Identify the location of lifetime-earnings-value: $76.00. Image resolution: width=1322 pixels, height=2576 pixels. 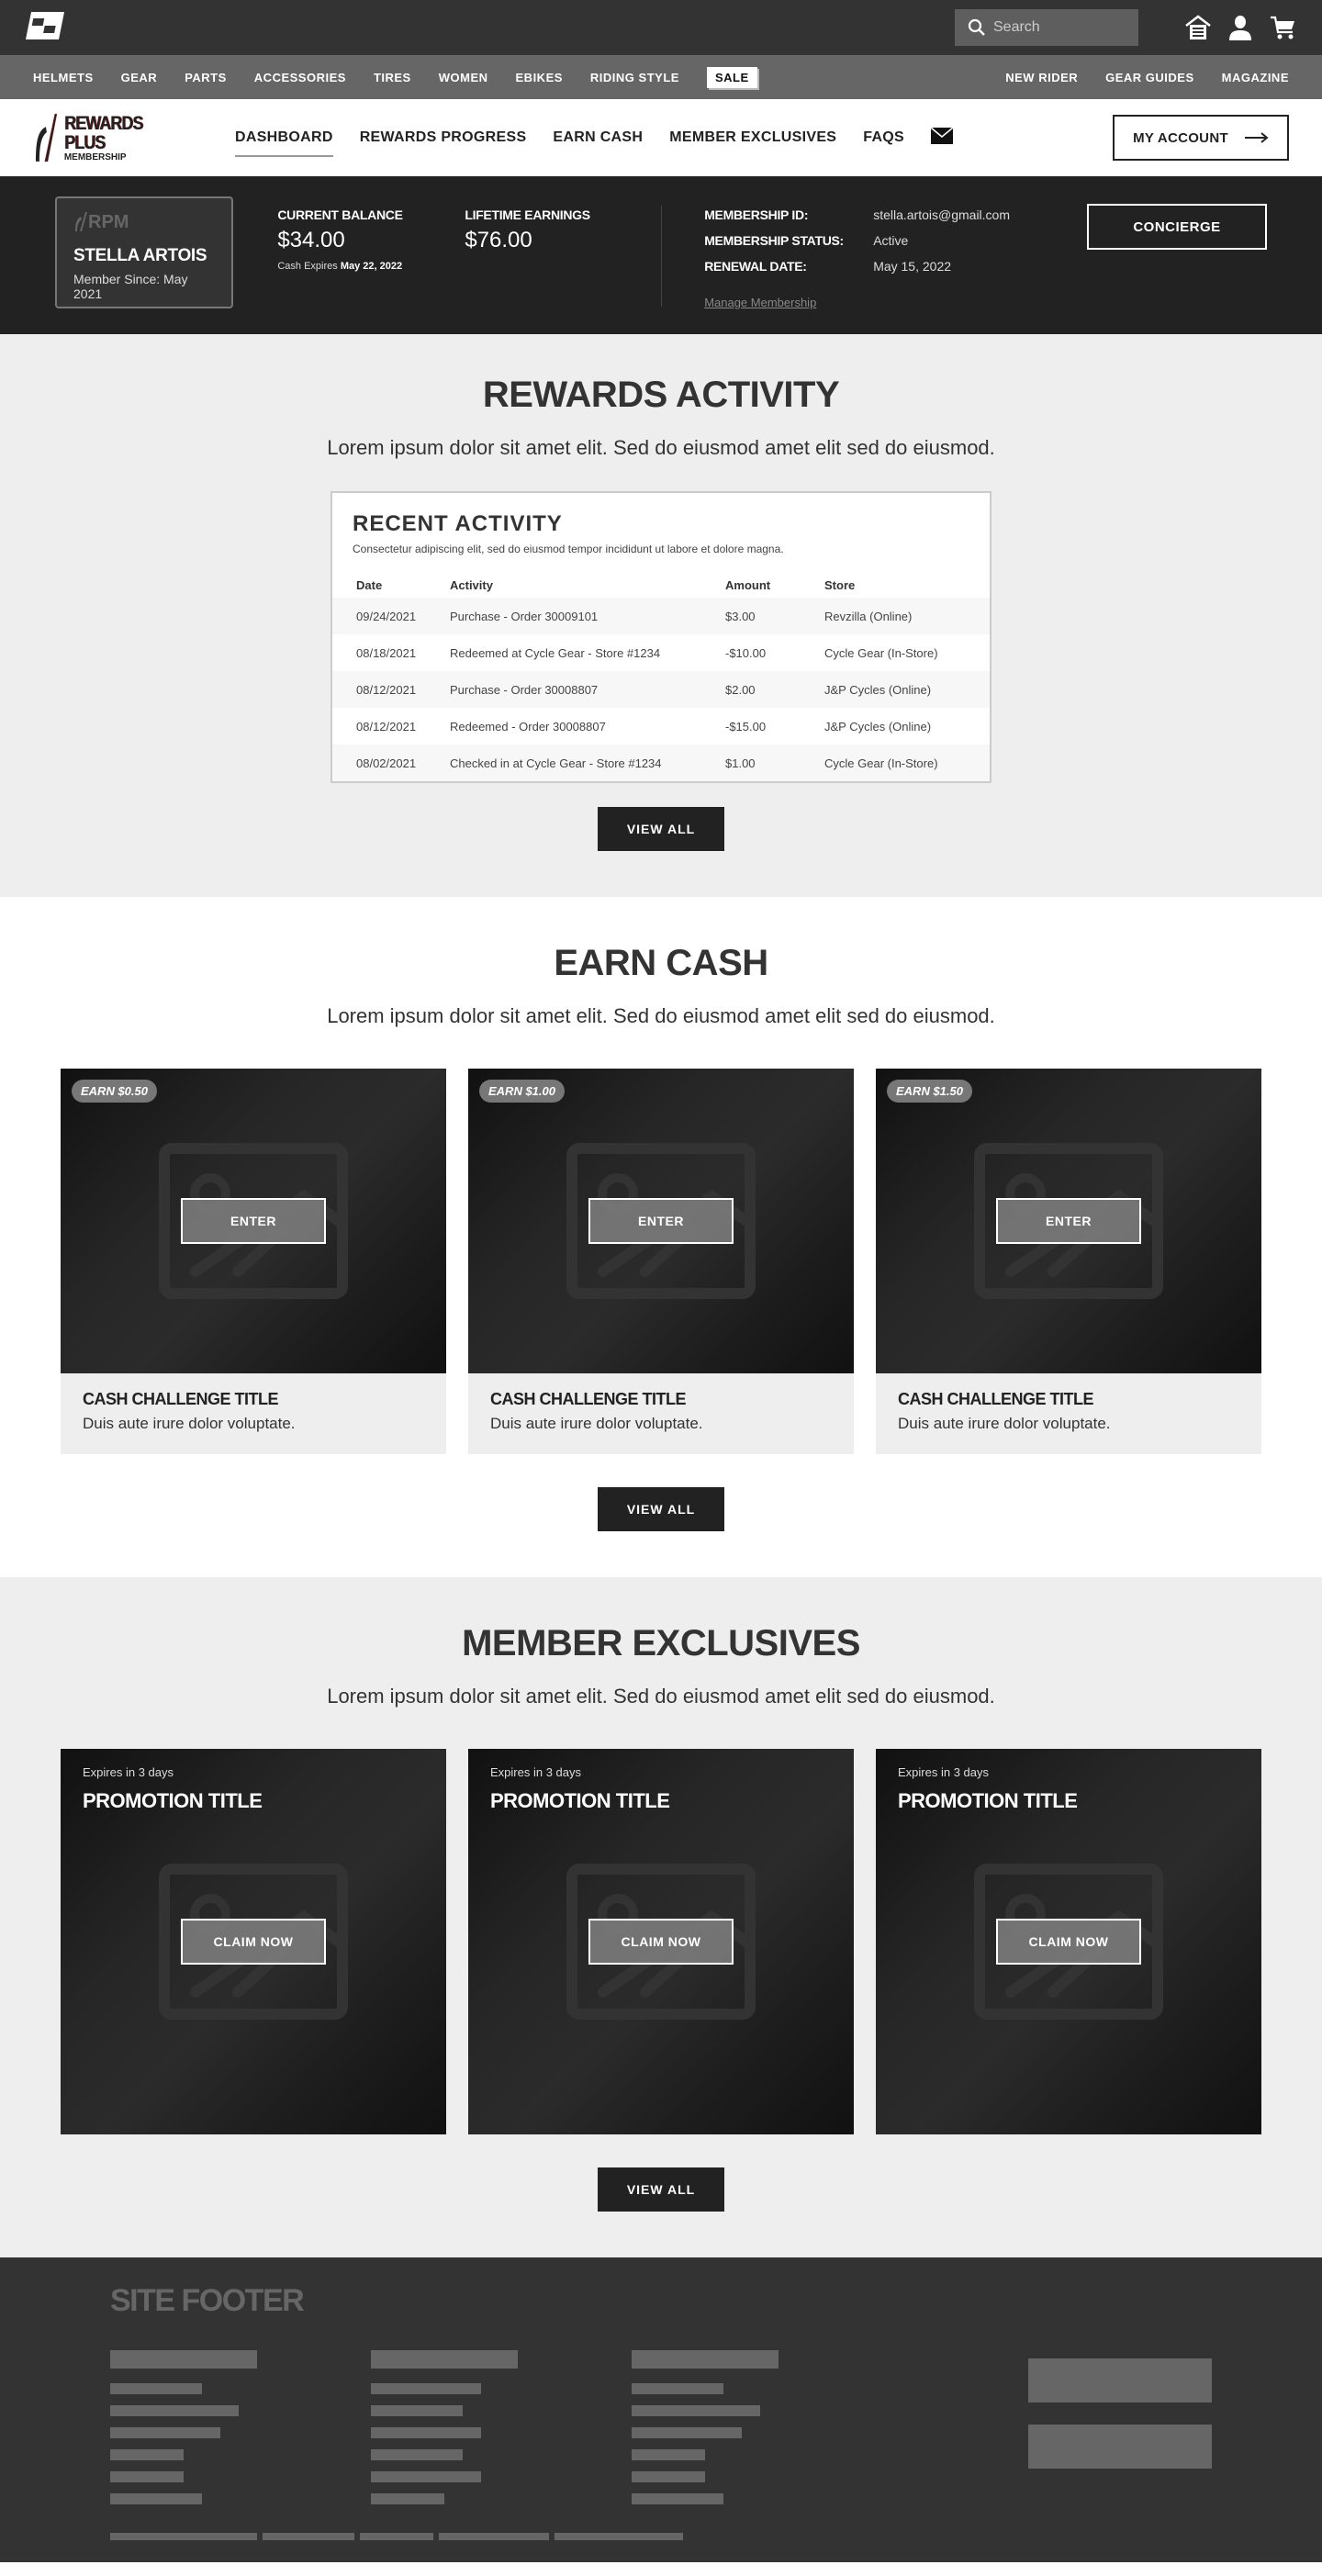
(498, 240).